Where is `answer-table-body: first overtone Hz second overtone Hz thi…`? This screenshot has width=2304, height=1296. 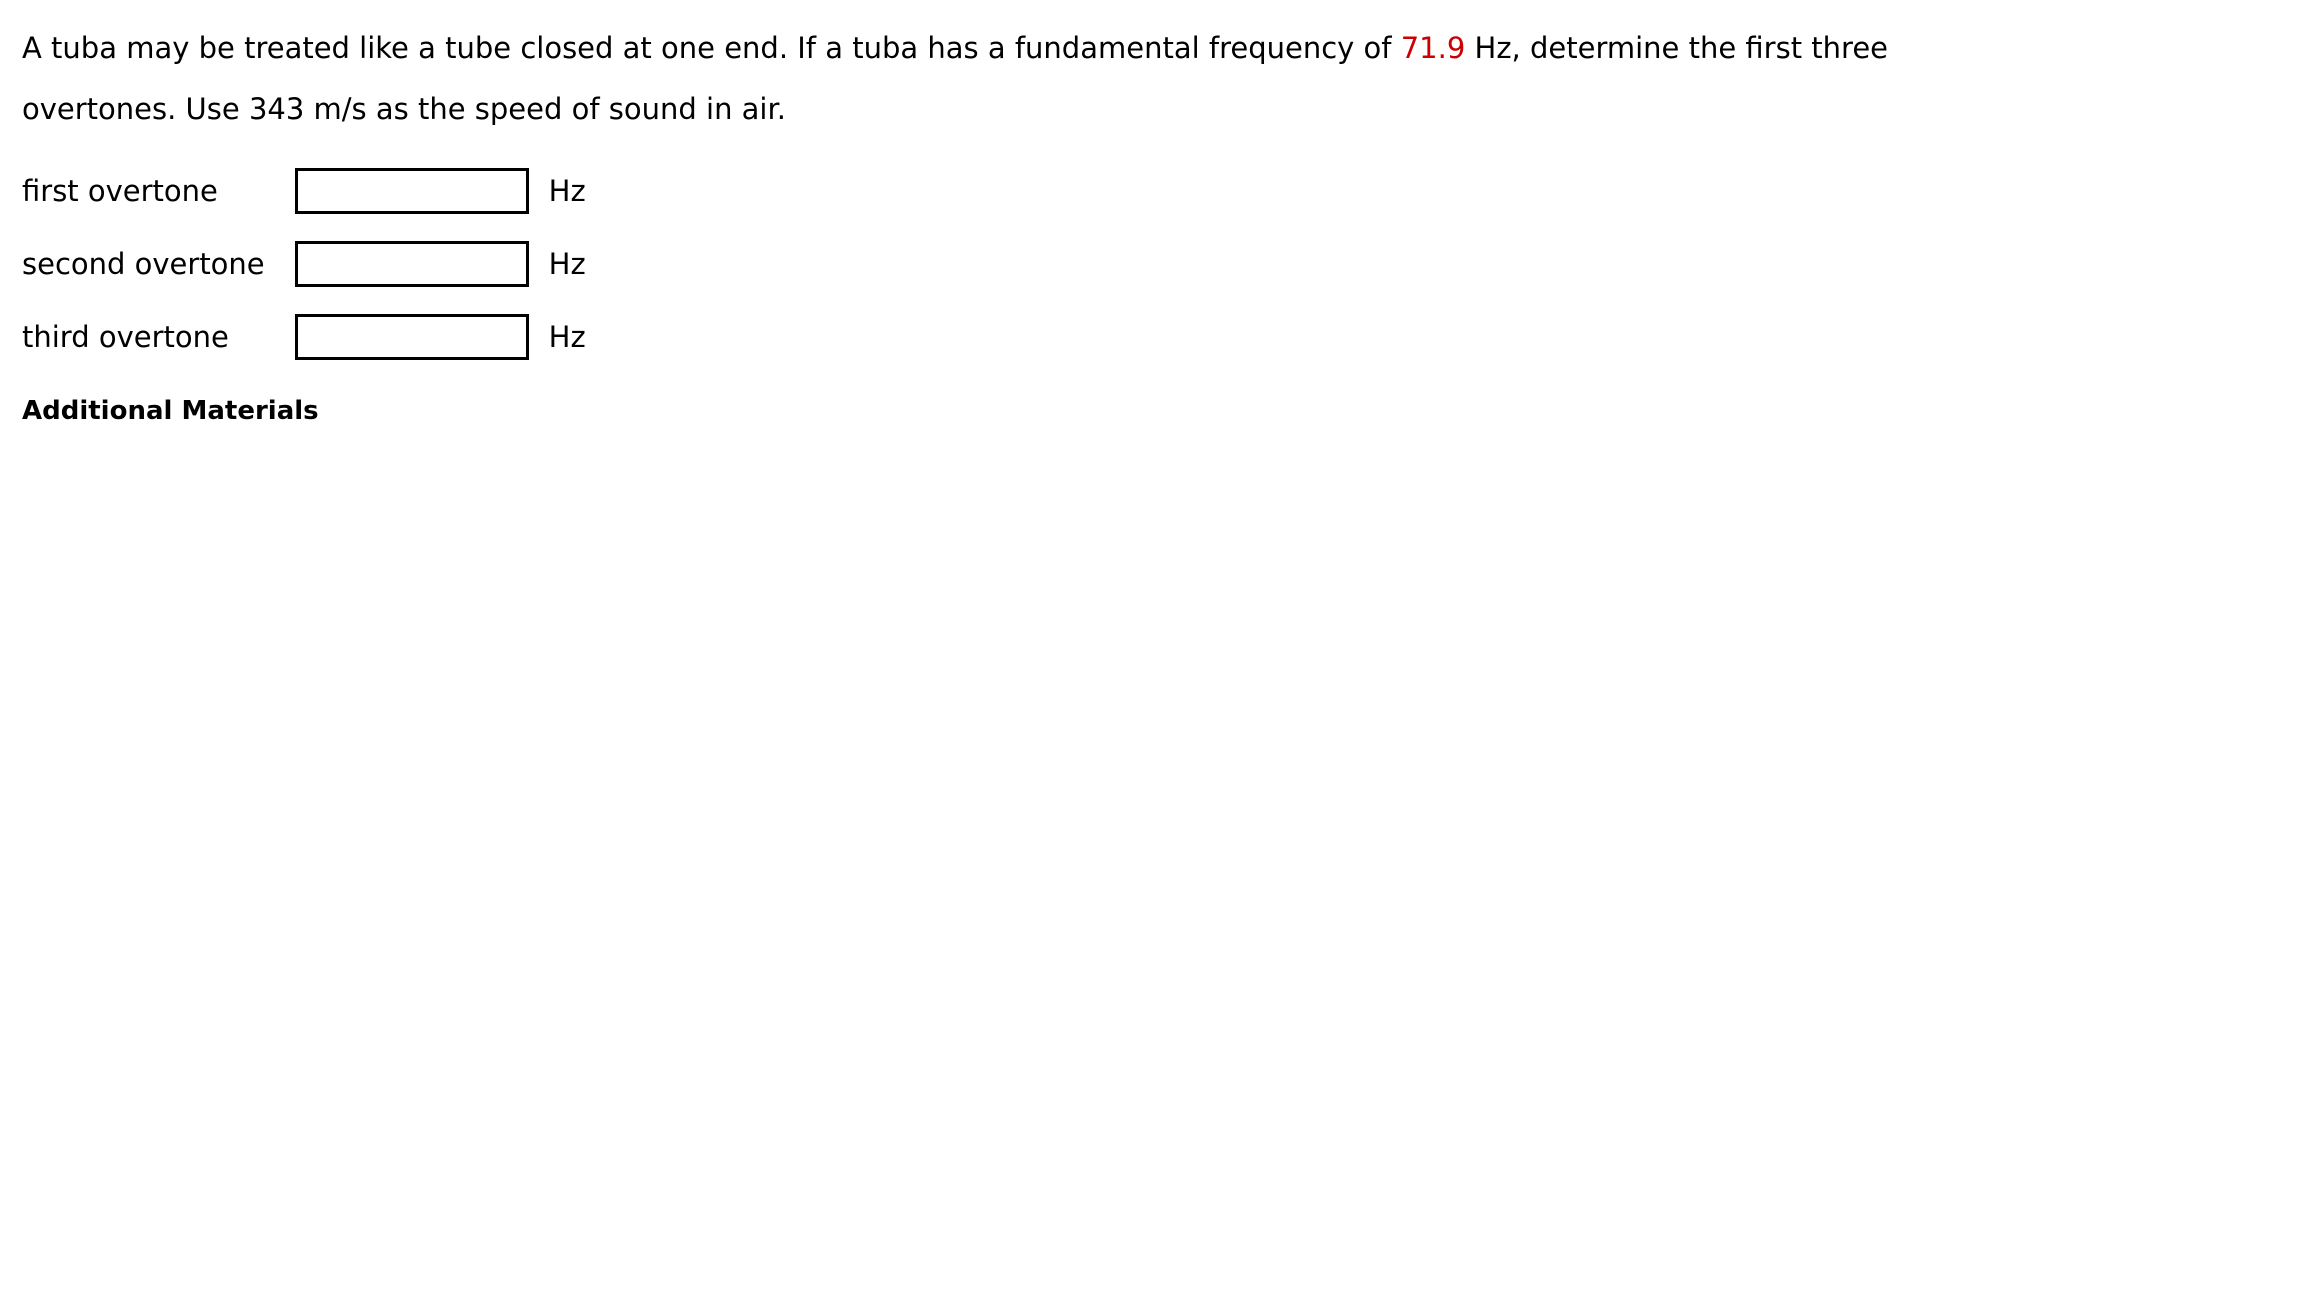 answer-table-body: first overtone Hz second overtone Hz thi… is located at coordinates (304, 263).